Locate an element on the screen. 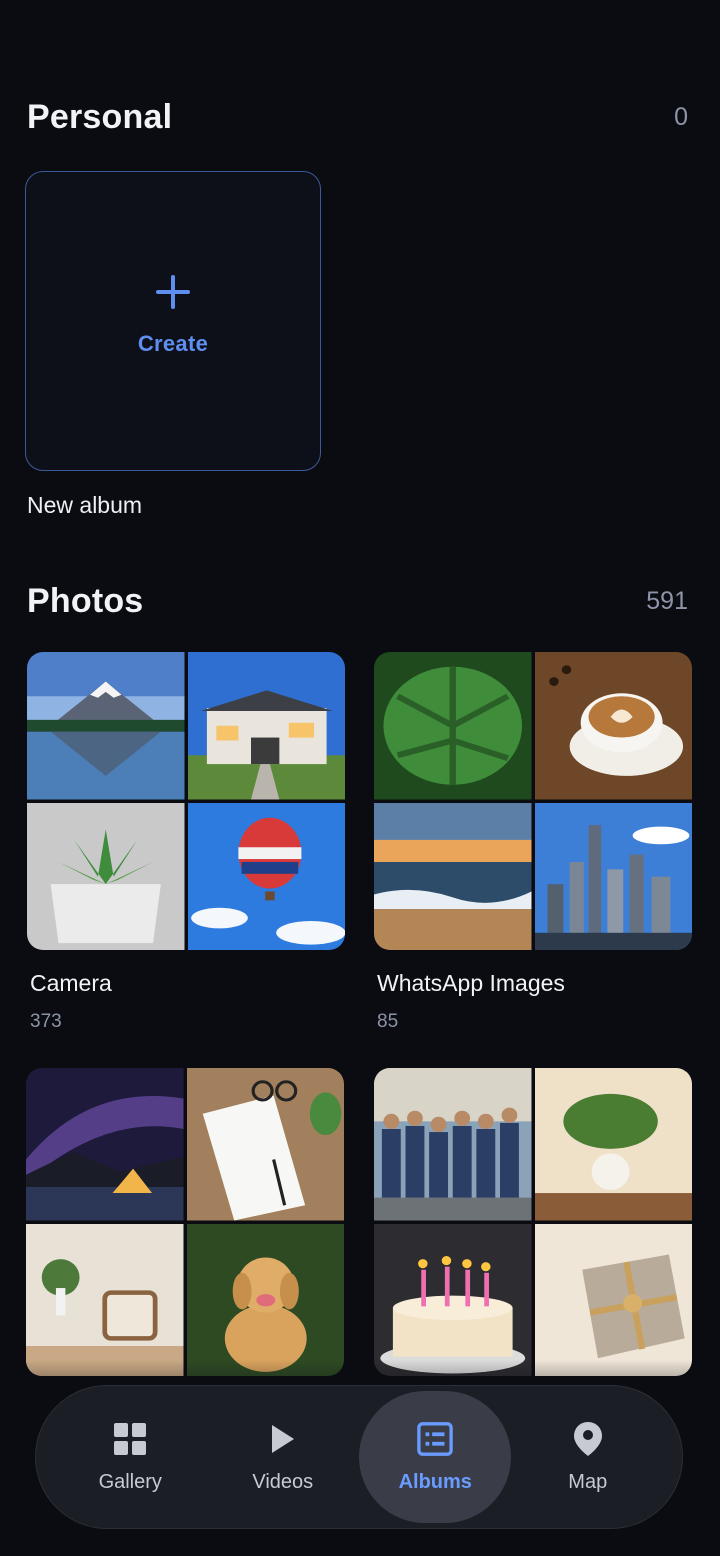  create-label: Create is located at coordinates (173, 343).